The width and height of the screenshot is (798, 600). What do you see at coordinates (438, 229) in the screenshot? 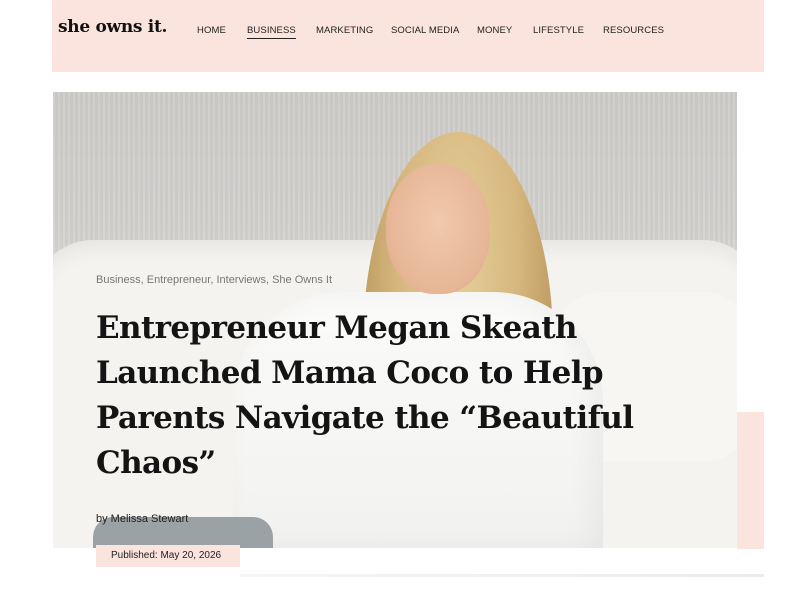
I see `person-face` at bounding box center [438, 229].